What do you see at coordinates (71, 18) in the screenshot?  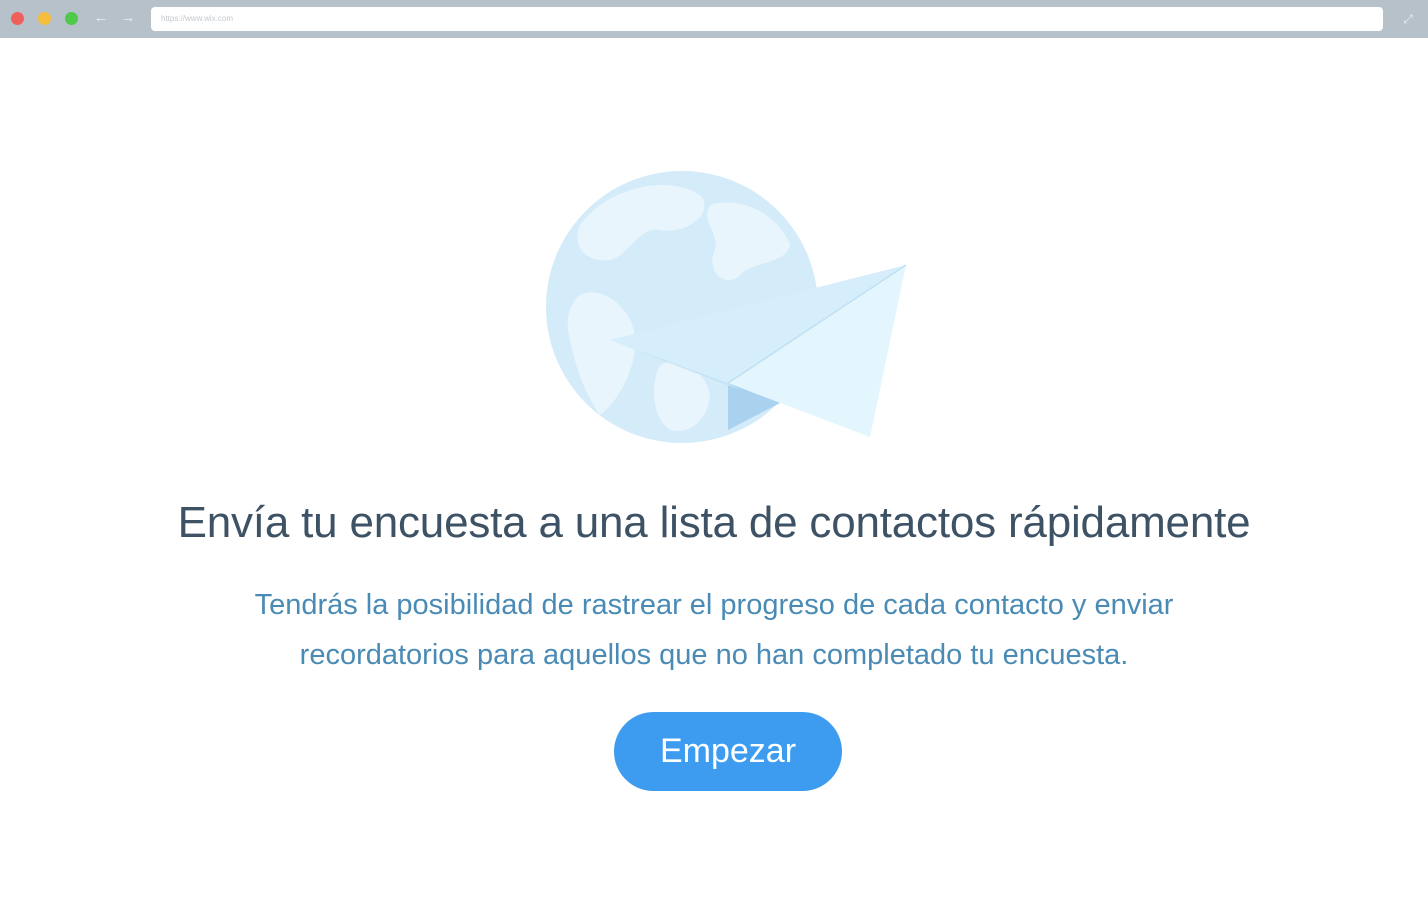 I see `maximize-window-button` at bounding box center [71, 18].